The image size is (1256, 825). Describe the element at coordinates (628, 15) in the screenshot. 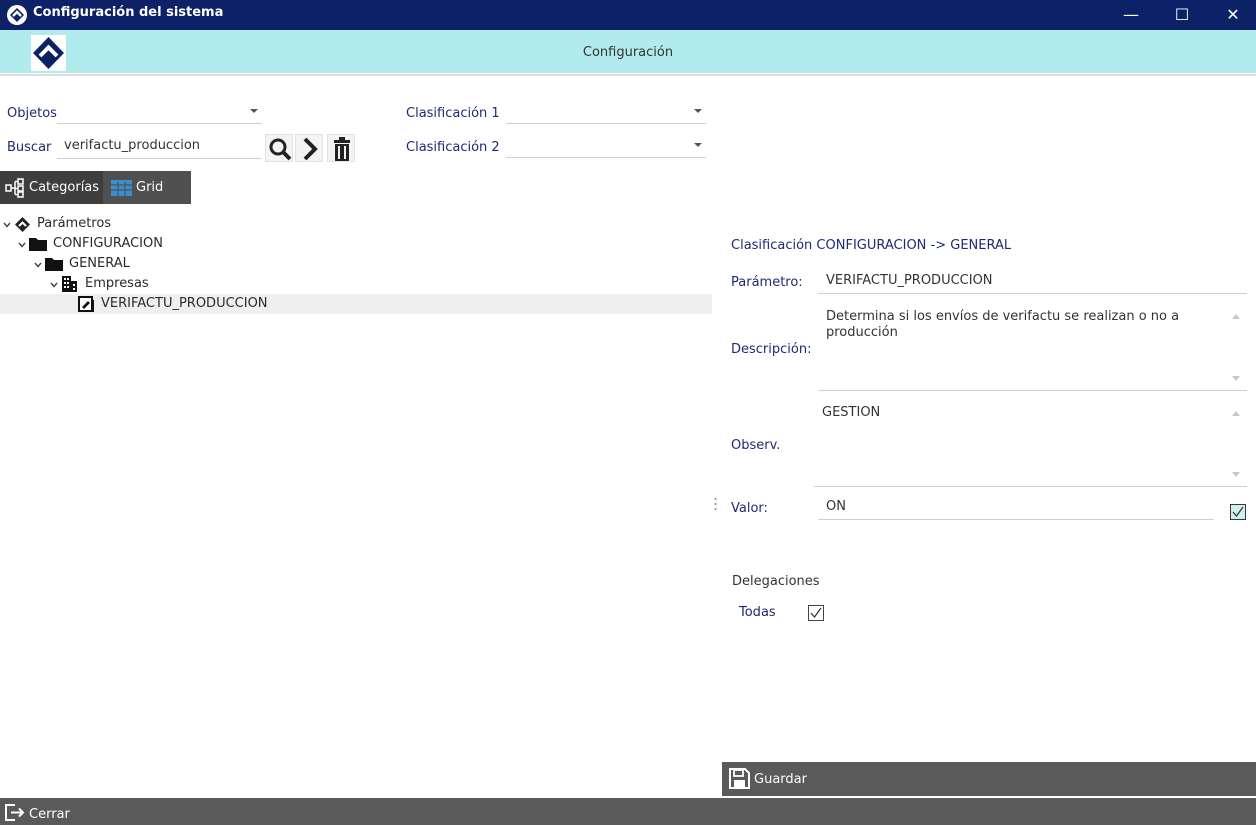

I see `title-bar: Configuración del sistema — ☐ ✕` at that location.